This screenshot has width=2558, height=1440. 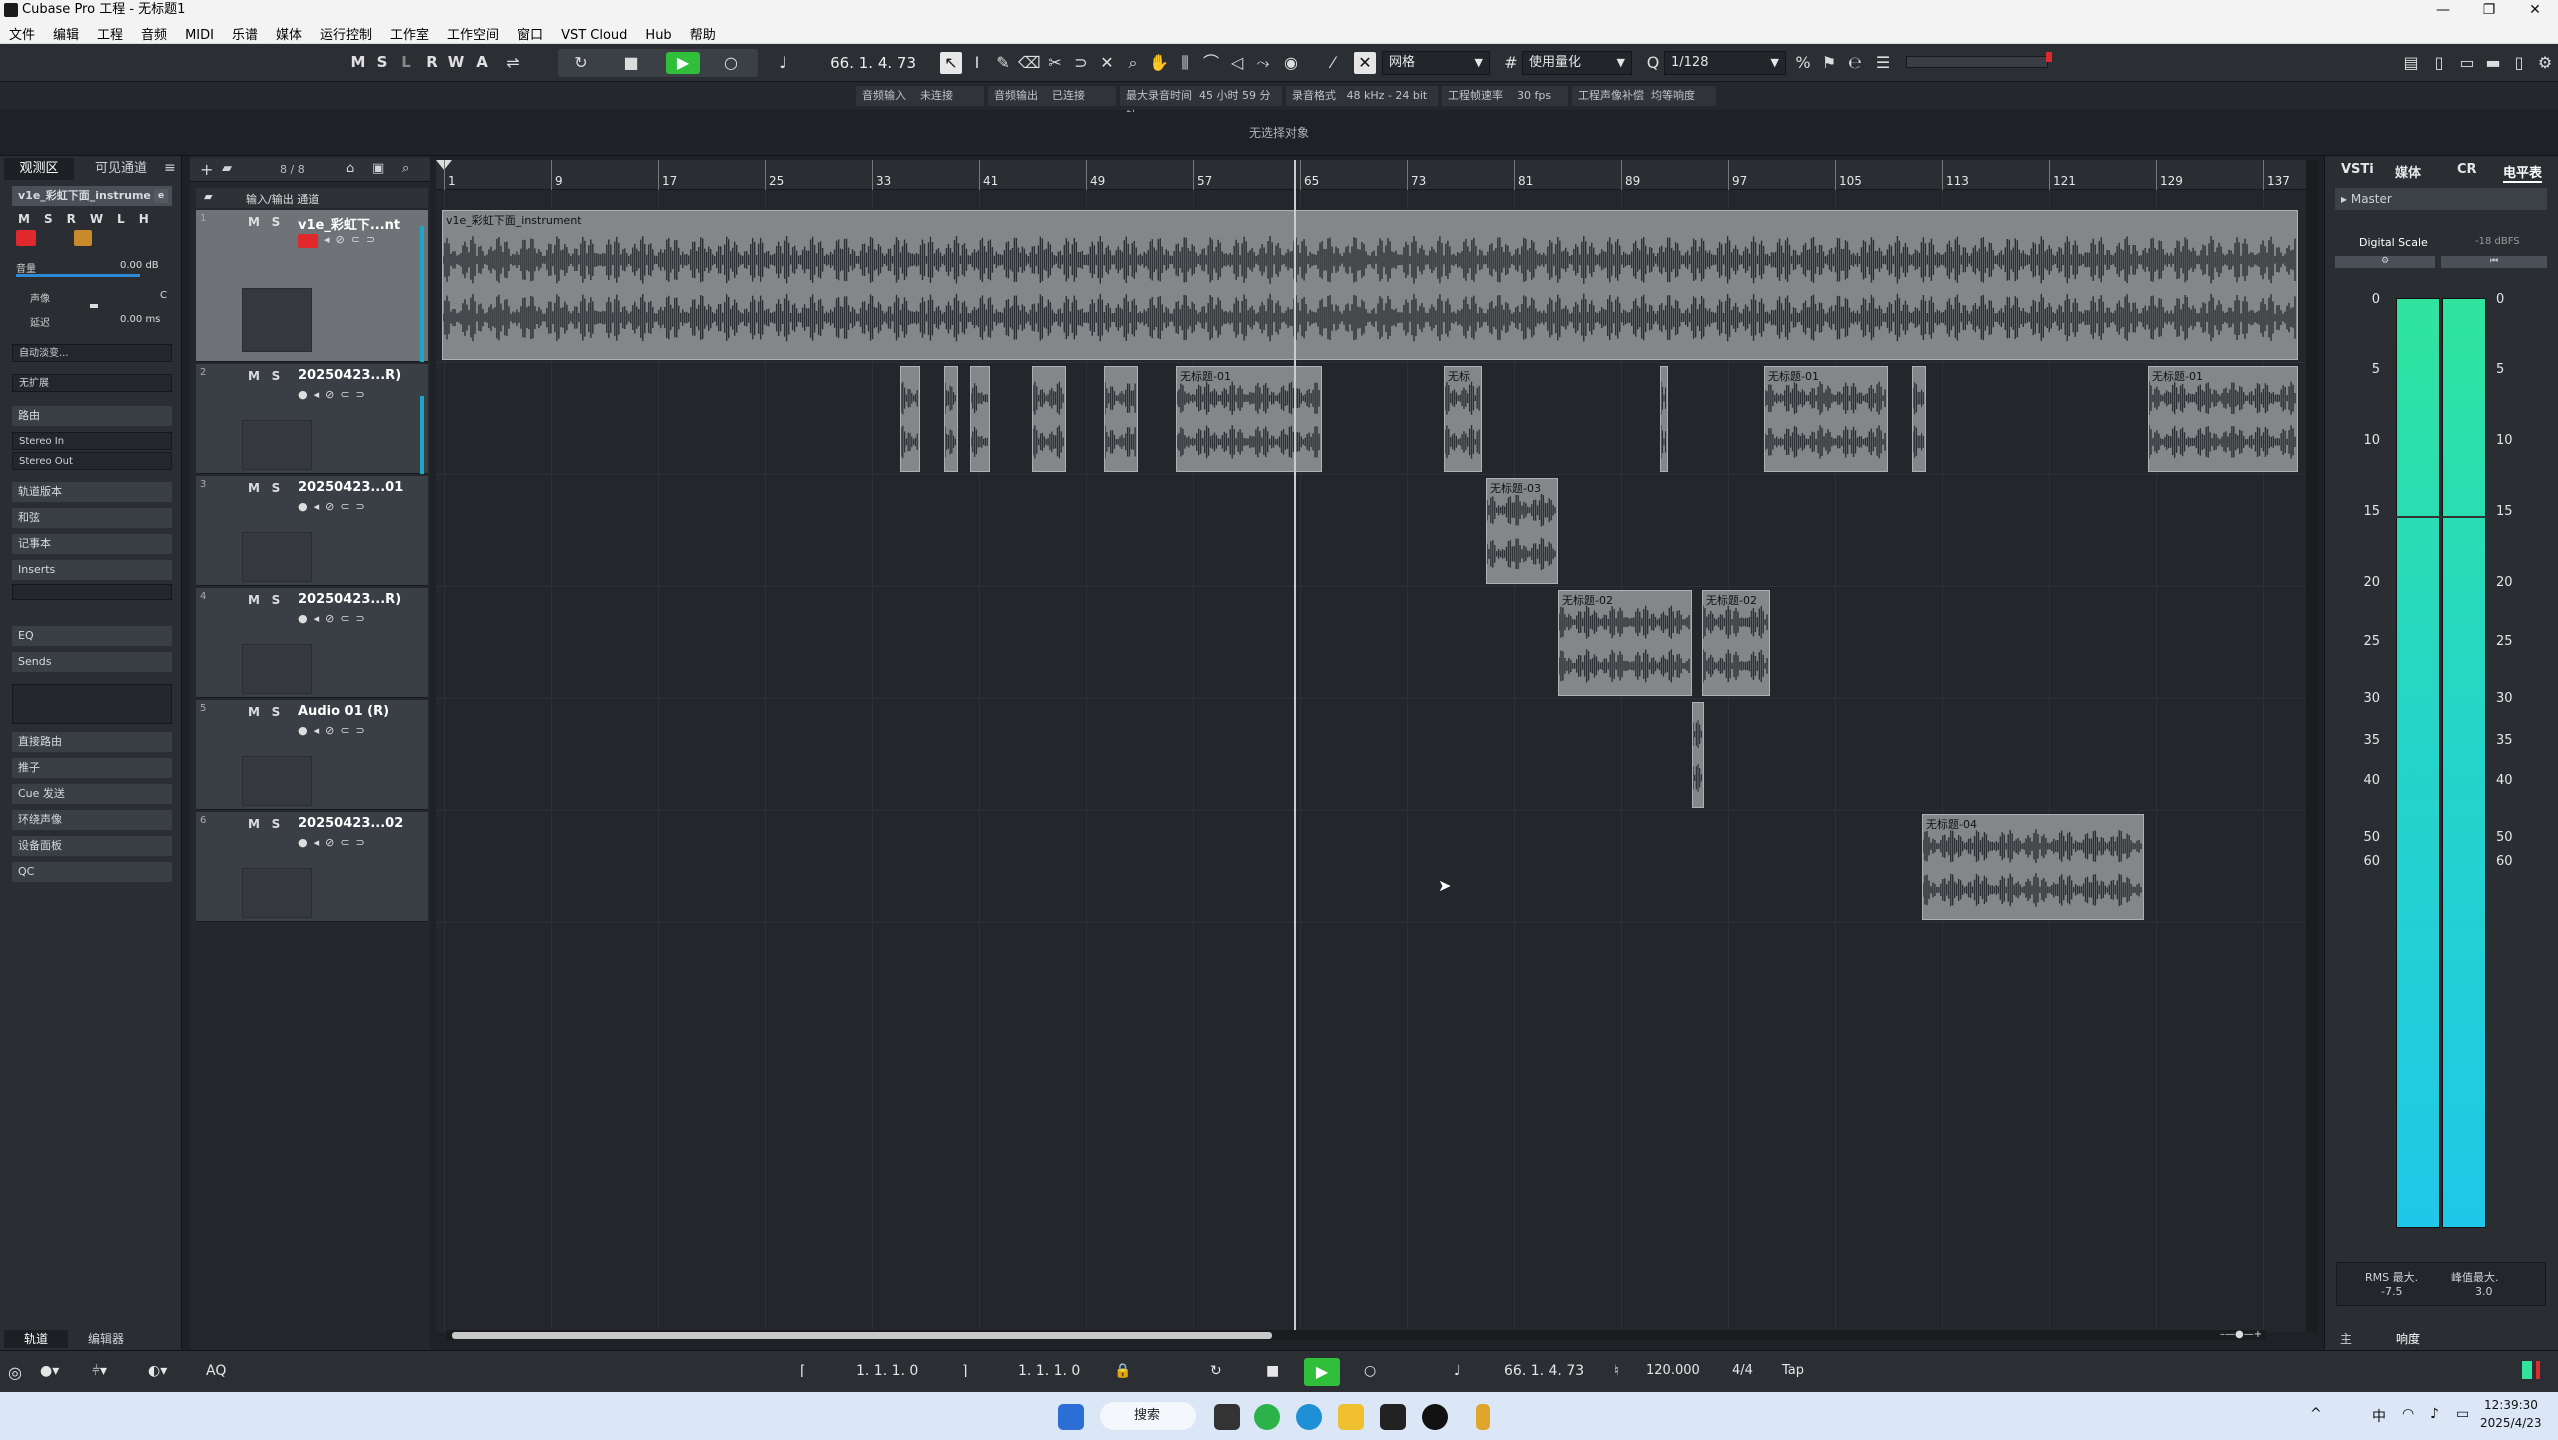 What do you see at coordinates (683, 63) in the screenshot?
I see `play-icon: ▶` at bounding box center [683, 63].